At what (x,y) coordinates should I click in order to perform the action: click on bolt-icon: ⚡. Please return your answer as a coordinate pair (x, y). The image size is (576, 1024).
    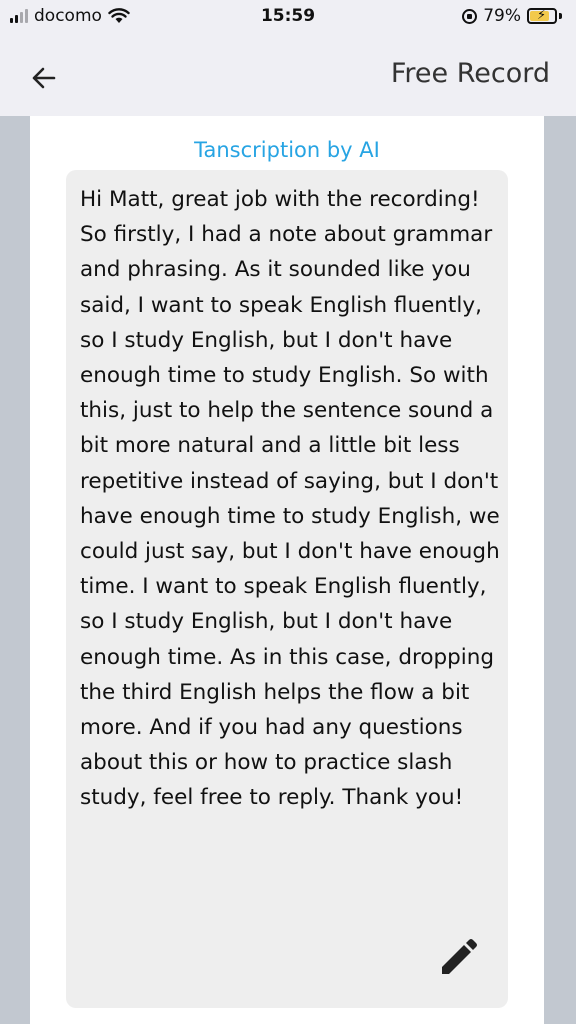
    Looking at the image, I should click on (542, 15).